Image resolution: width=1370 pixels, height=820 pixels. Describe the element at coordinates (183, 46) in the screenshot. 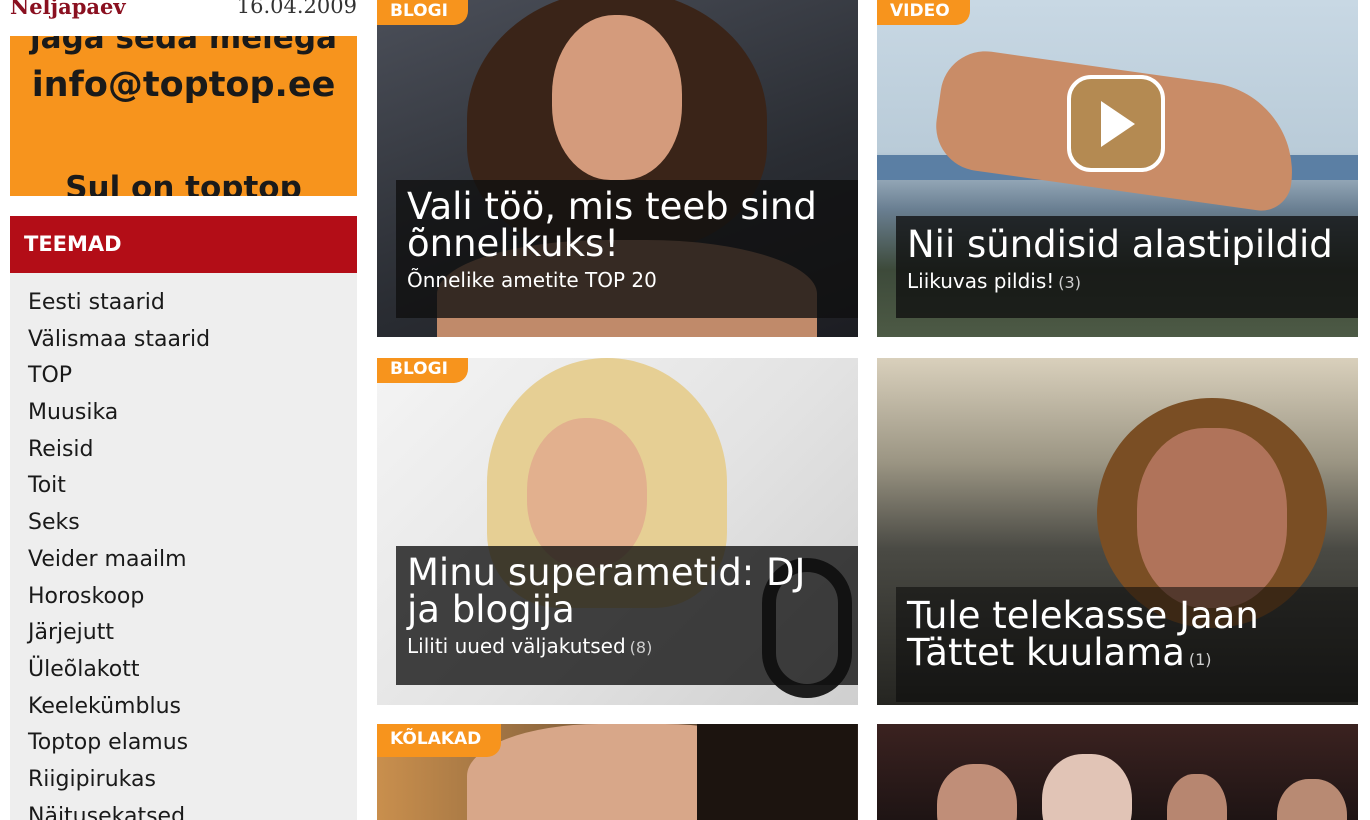

I see `promo-line-share: jaga seda meiega` at that location.